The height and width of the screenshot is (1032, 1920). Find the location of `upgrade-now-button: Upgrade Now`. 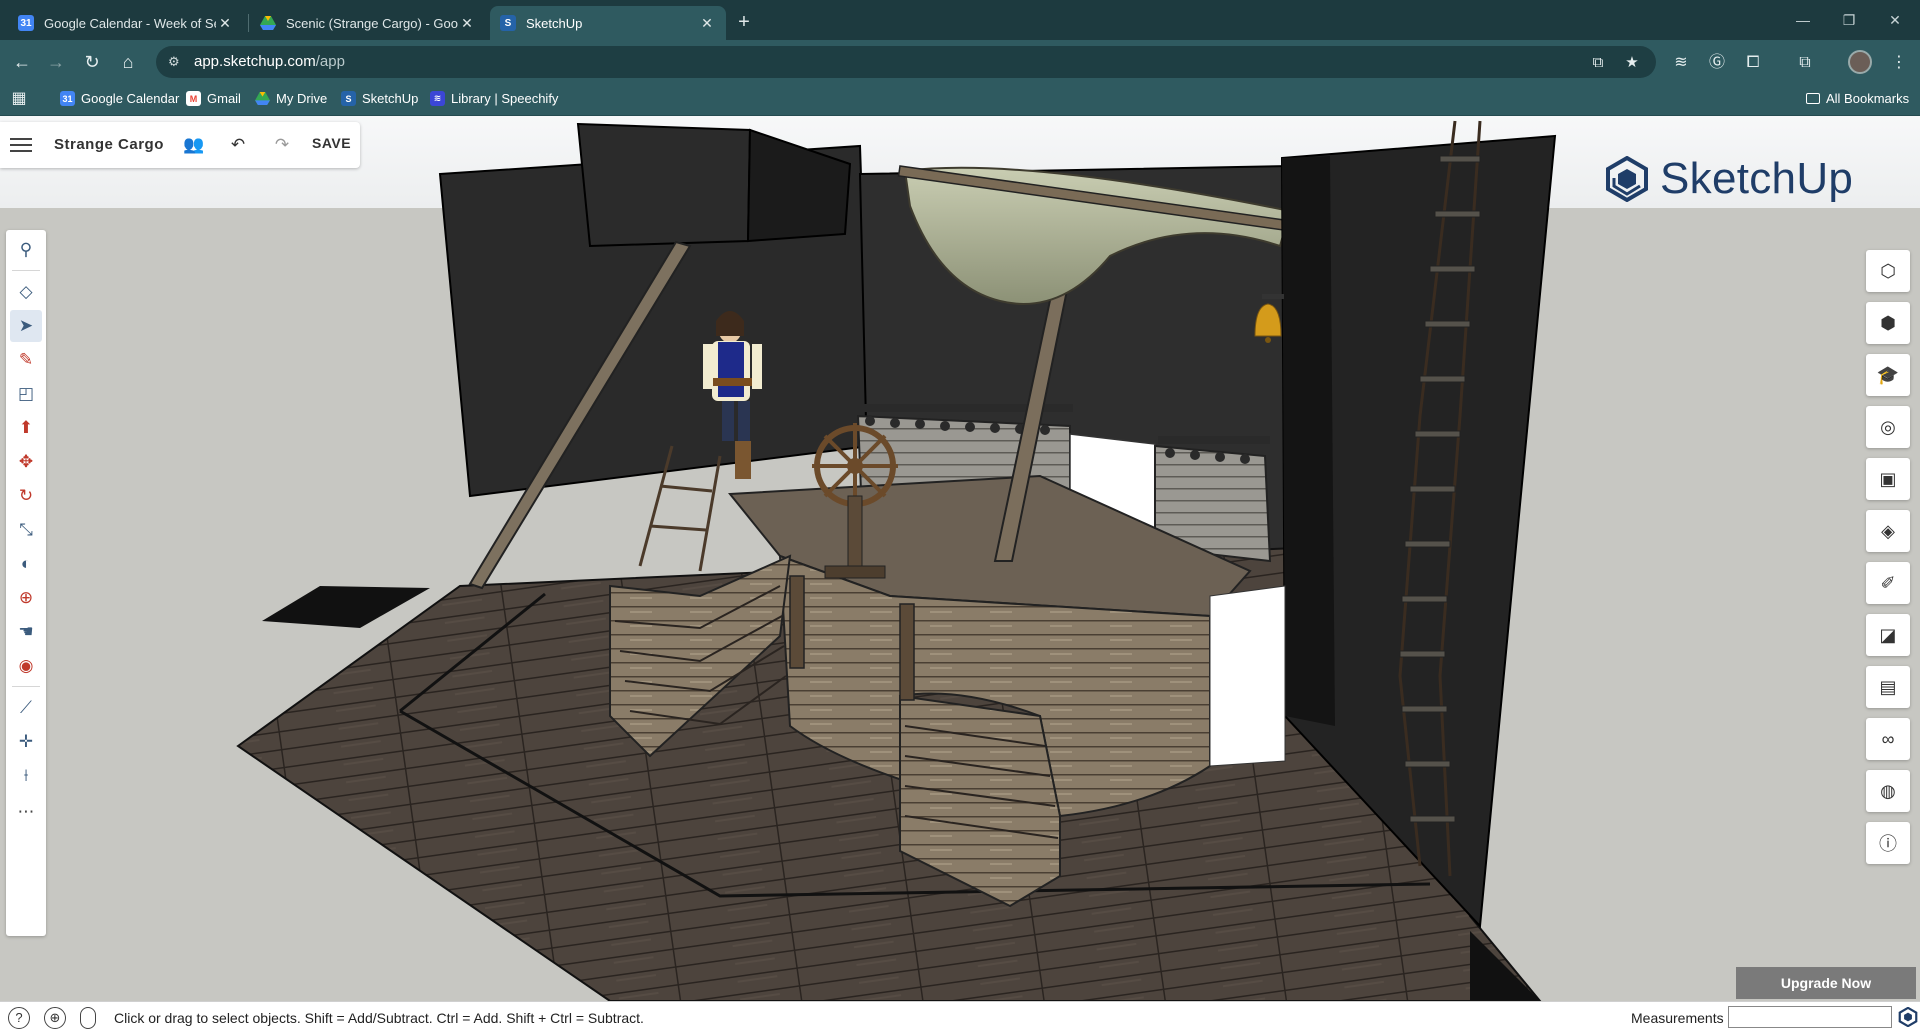

upgrade-now-button: Upgrade Now is located at coordinates (1826, 983).